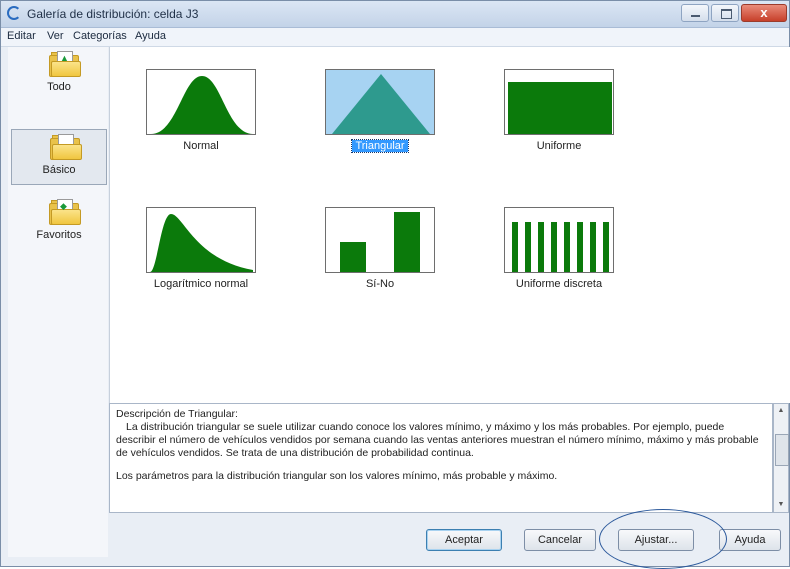 The width and height of the screenshot is (790, 569). Describe the element at coordinates (59, 170) in the screenshot. I see `sidebar-item-label: Básico` at that location.